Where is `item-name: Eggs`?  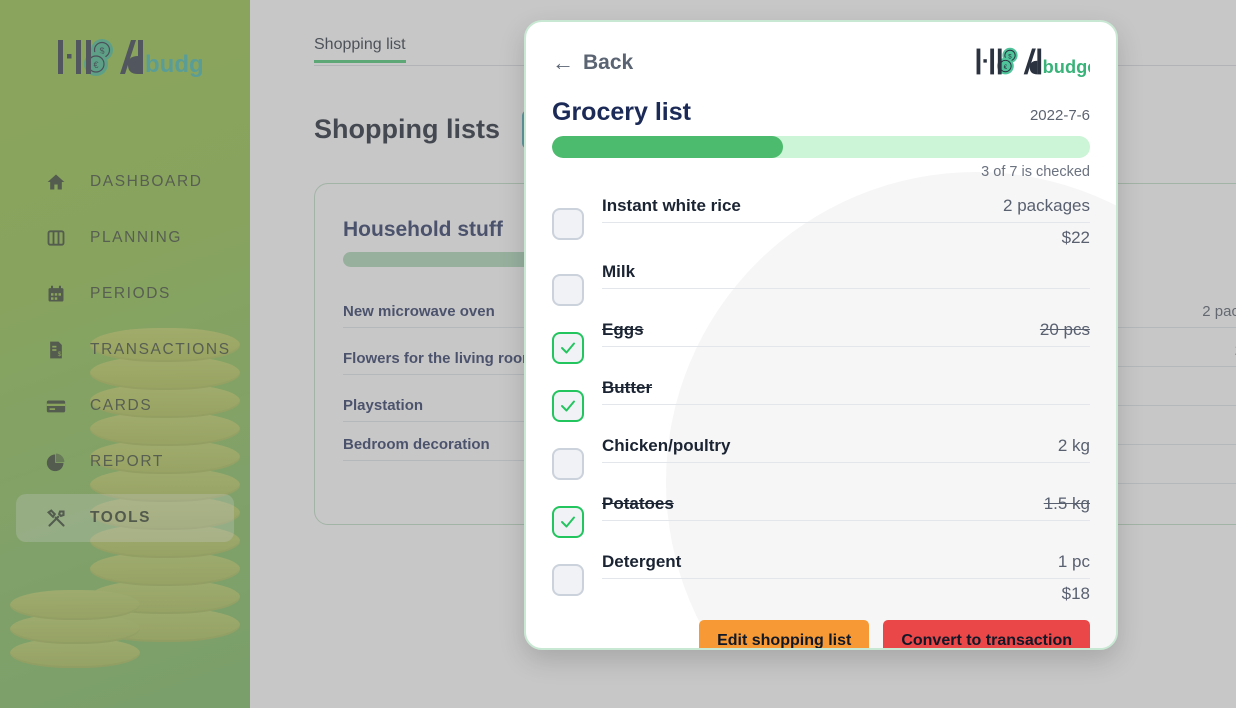
item-name: Eggs is located at coordinates (623, 329).